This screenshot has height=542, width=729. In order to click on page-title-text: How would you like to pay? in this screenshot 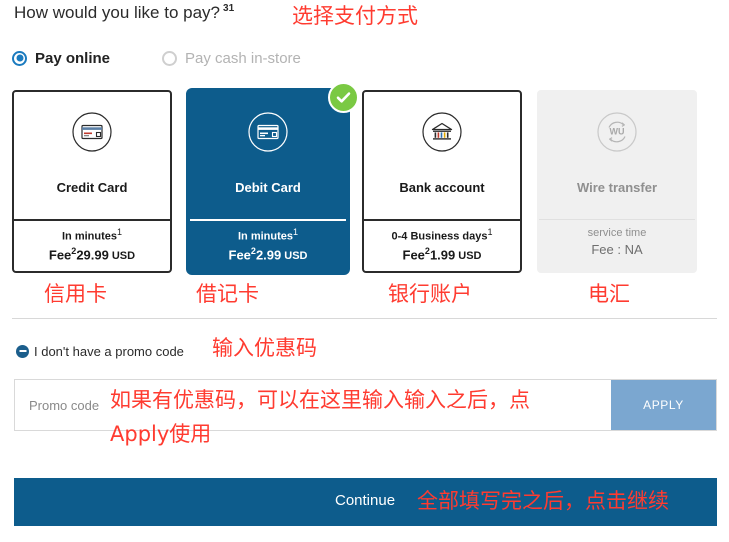, I will do `click(117, 12)`.